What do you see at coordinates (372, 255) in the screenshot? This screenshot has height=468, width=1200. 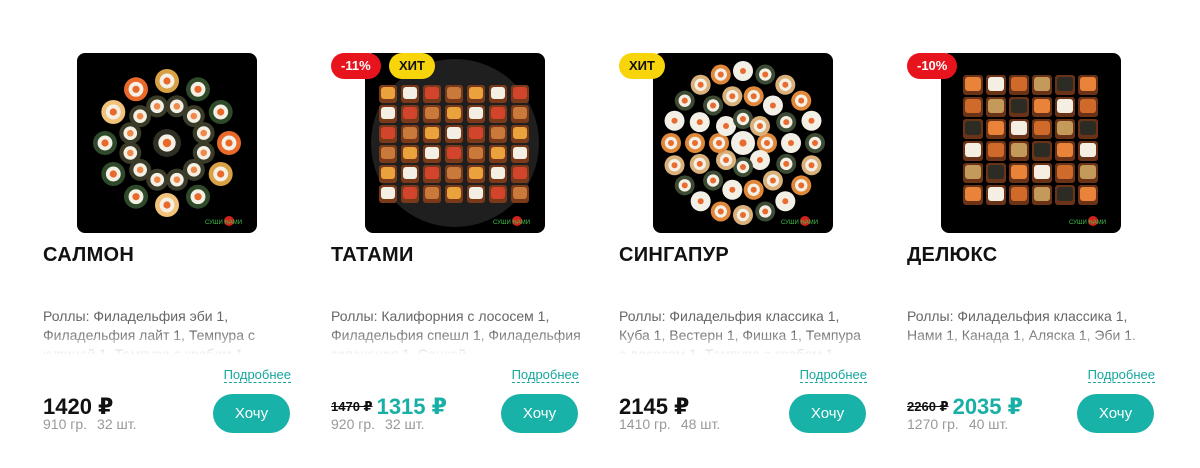 I see `product-title: ТАТАМИ` at bounding box center [372, 255].